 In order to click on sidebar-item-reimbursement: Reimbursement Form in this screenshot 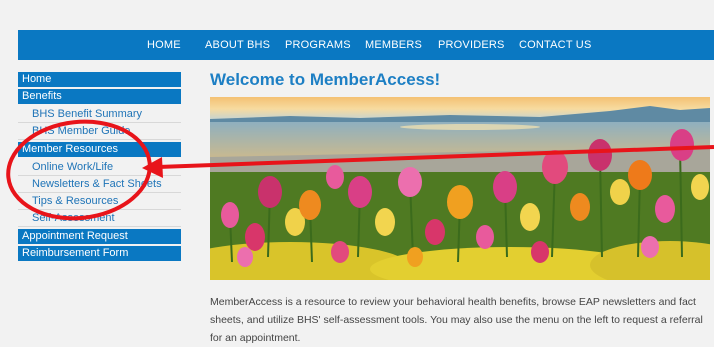, I will do `click(99, 253)`.